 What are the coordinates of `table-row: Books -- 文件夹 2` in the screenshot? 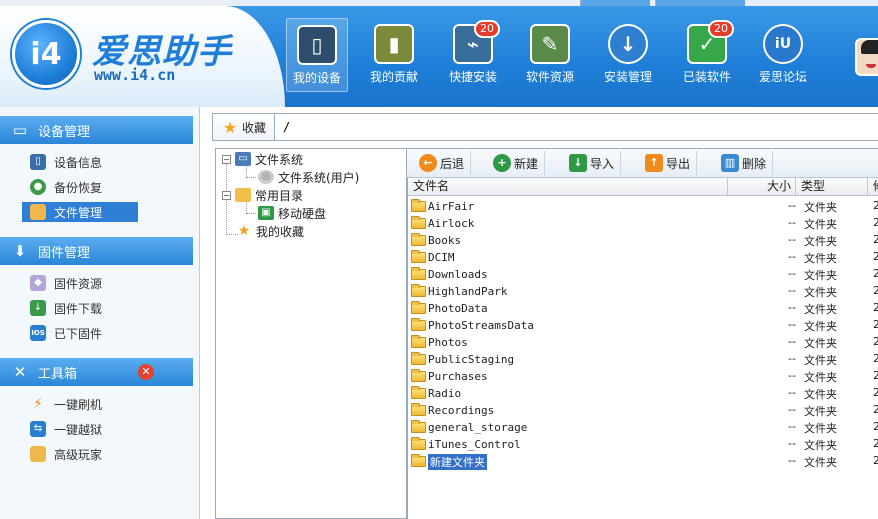 It's located at (643, 240).